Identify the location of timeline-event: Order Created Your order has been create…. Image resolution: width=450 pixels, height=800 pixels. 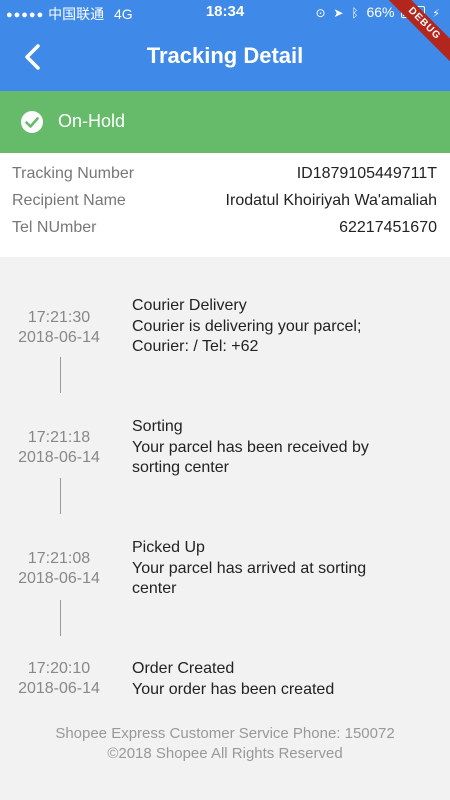
(282, 679).